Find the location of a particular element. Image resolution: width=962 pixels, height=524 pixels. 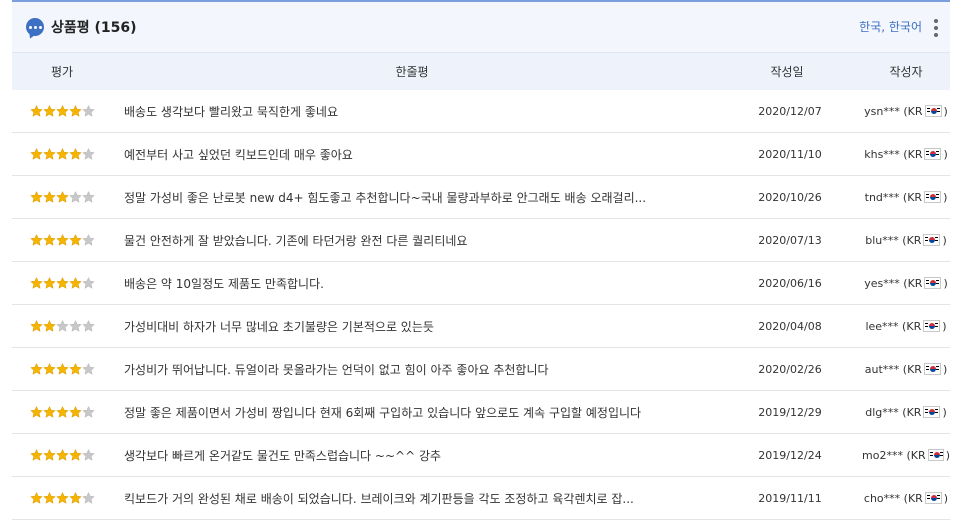

review-author: blu*** (KR) is located at coordinates (906, 240).